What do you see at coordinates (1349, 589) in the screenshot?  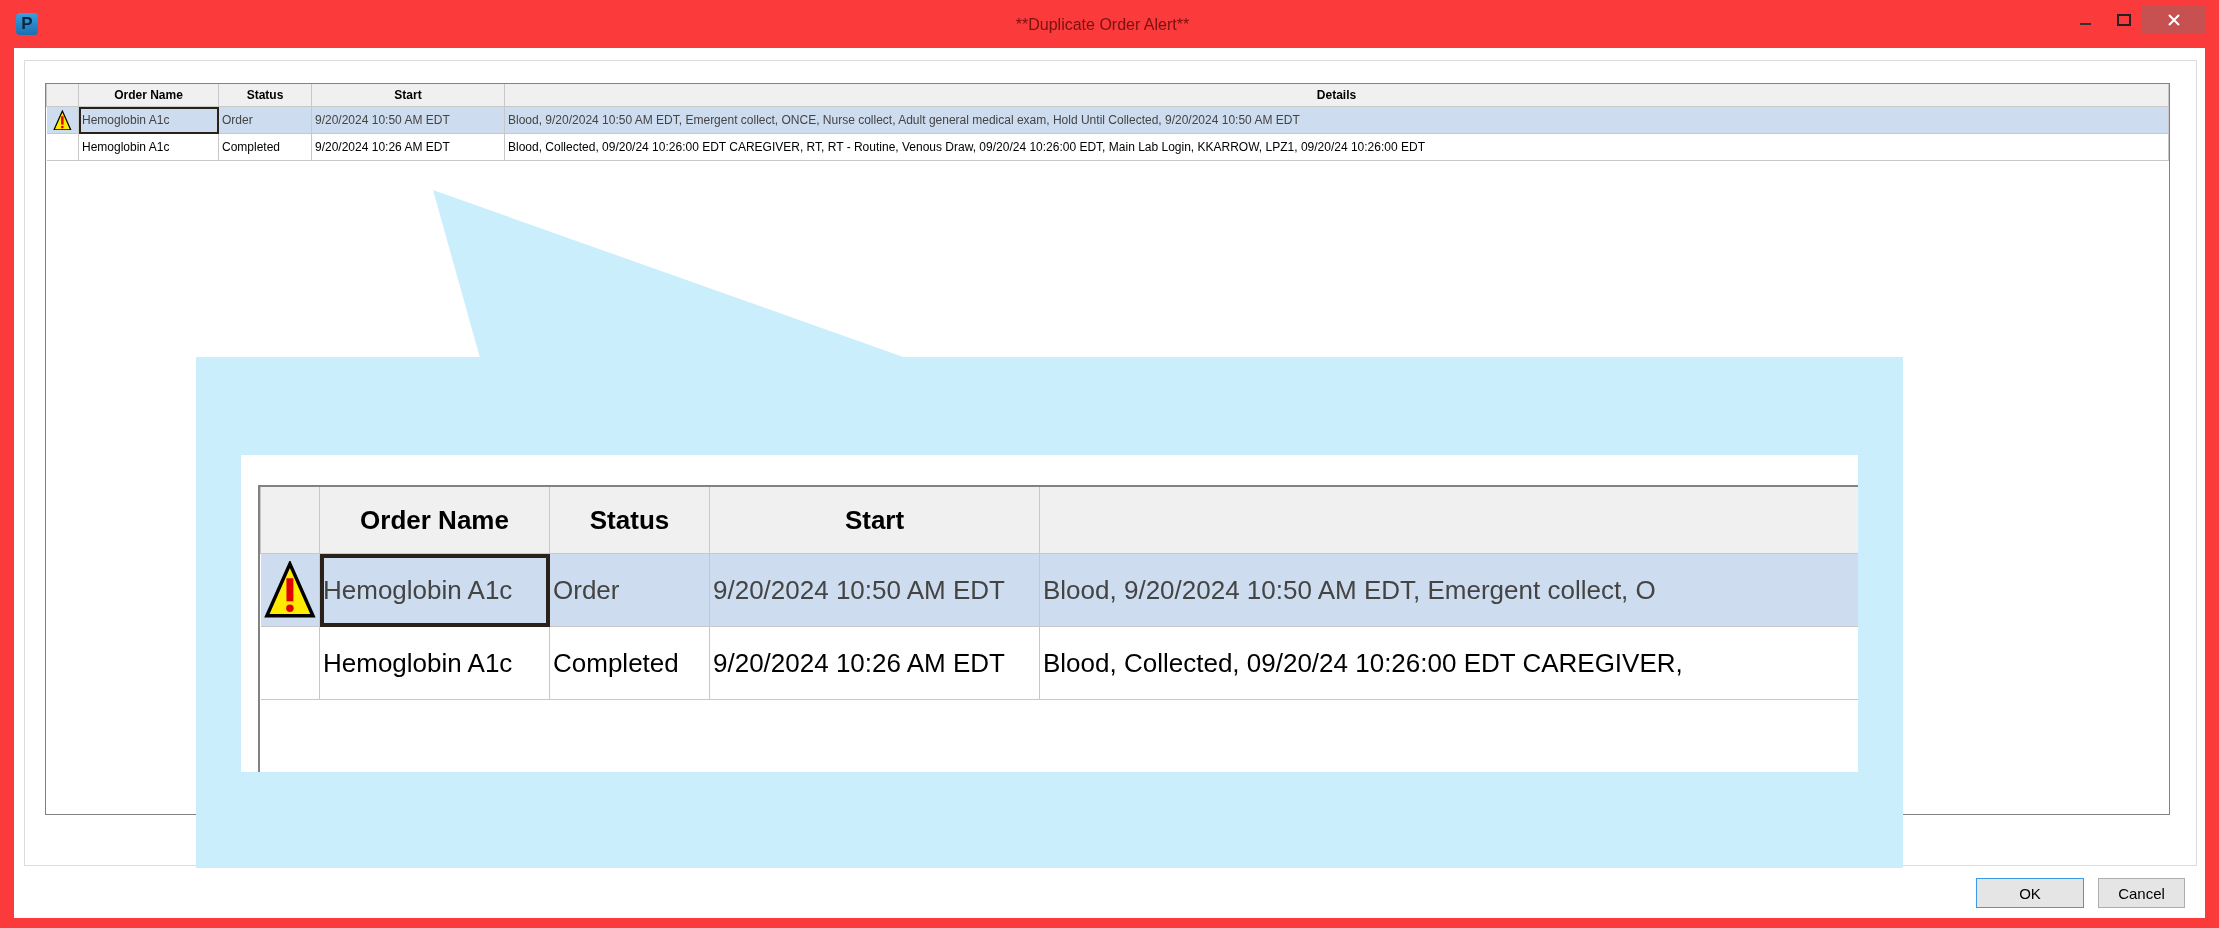 I see `table-cell: Blood, 9/20/2024 10:50 AM EDT, Emergent collect, O` at bounding box center [1349, 589].